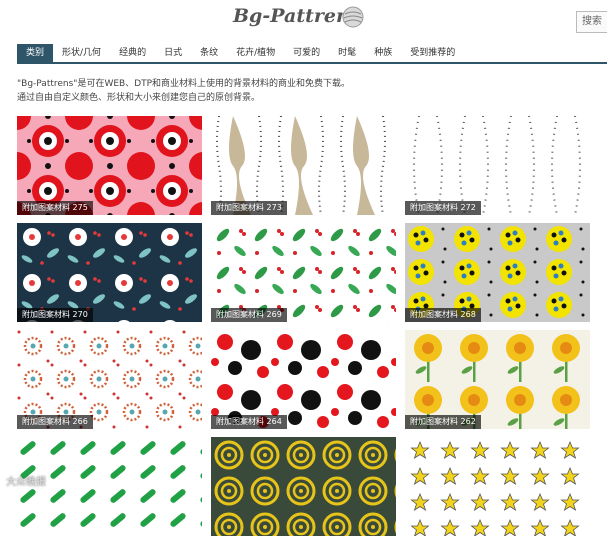 The image size is (607, 536). I want to click on nav-item: 时髦, so click(347, 53).